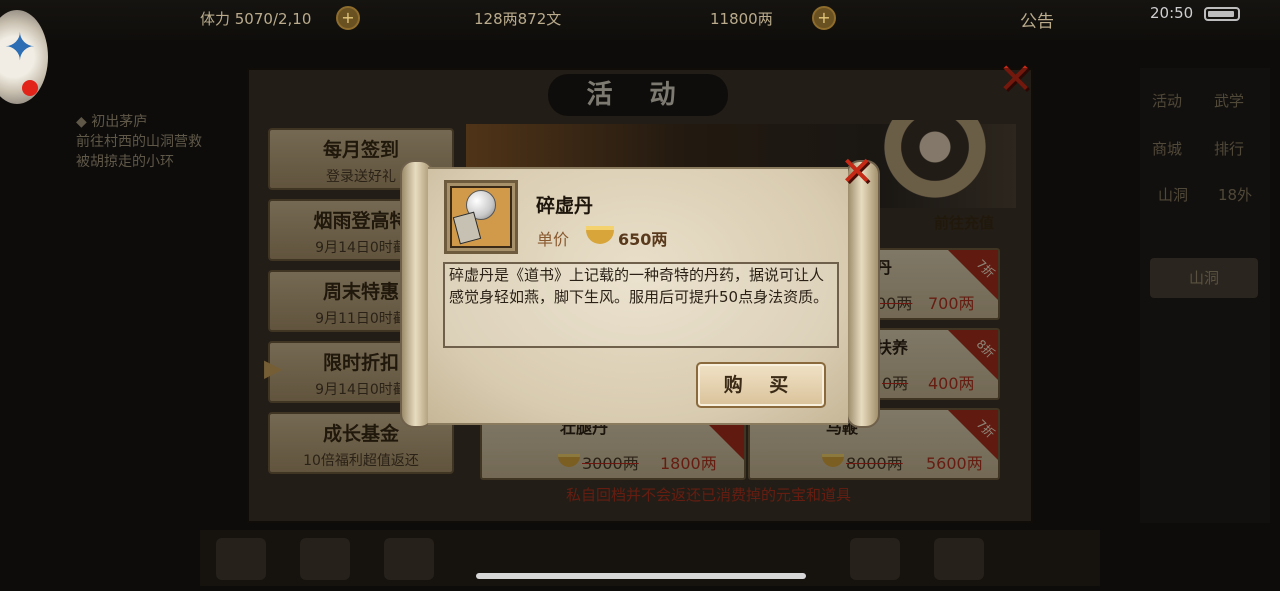 The image size is (1280, 591). Describe the element at coordinates (741, 19) in the screenshot. I see `gold-value: 11800两` at that location.